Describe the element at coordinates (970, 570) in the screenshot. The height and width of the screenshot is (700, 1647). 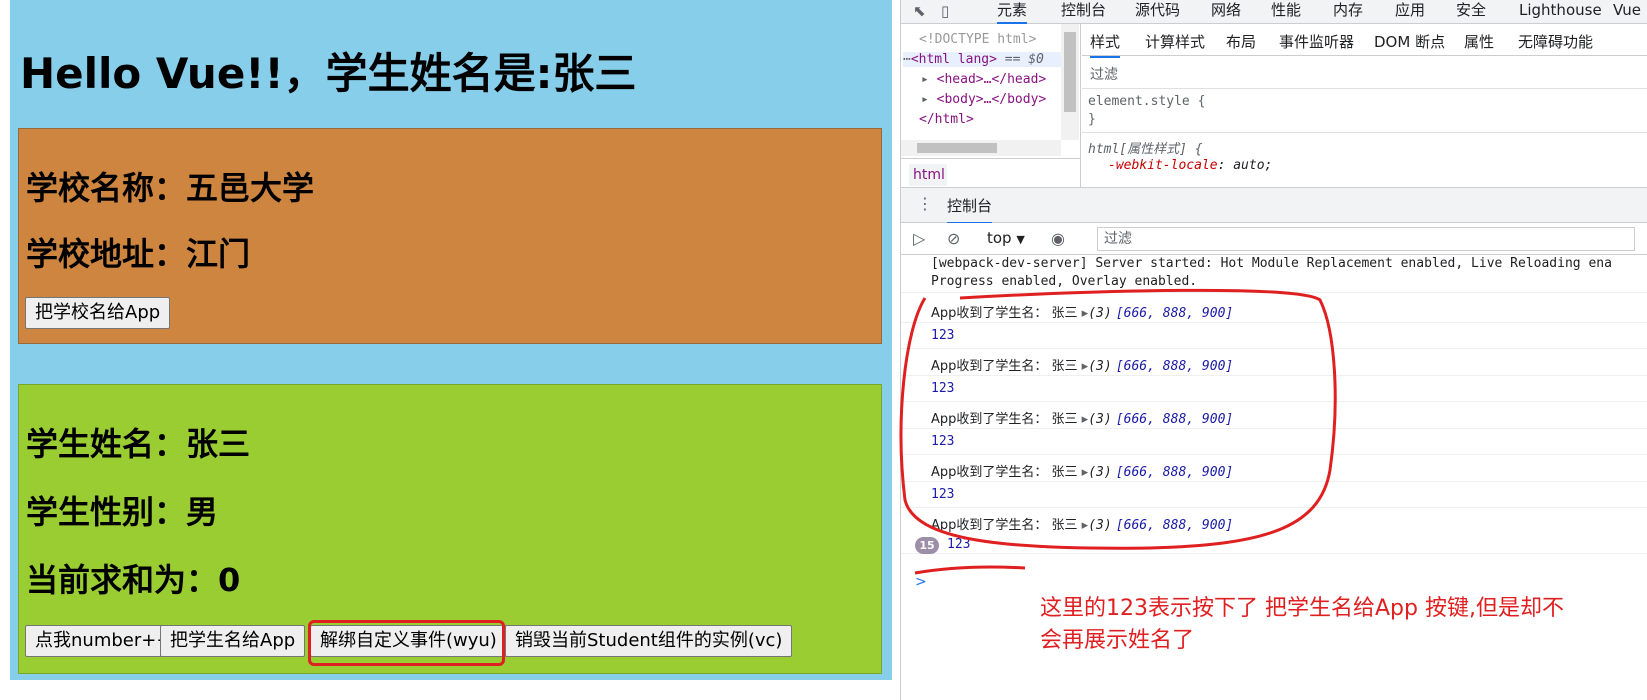
I see `red-underline-annotation` at that location.